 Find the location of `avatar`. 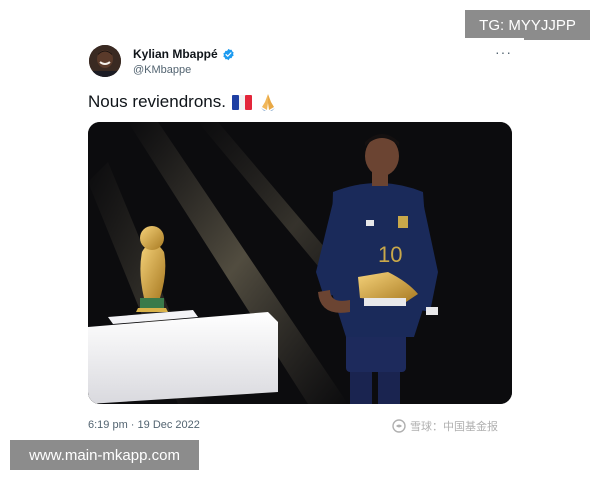

avatar is located at coordinates (105, 61).